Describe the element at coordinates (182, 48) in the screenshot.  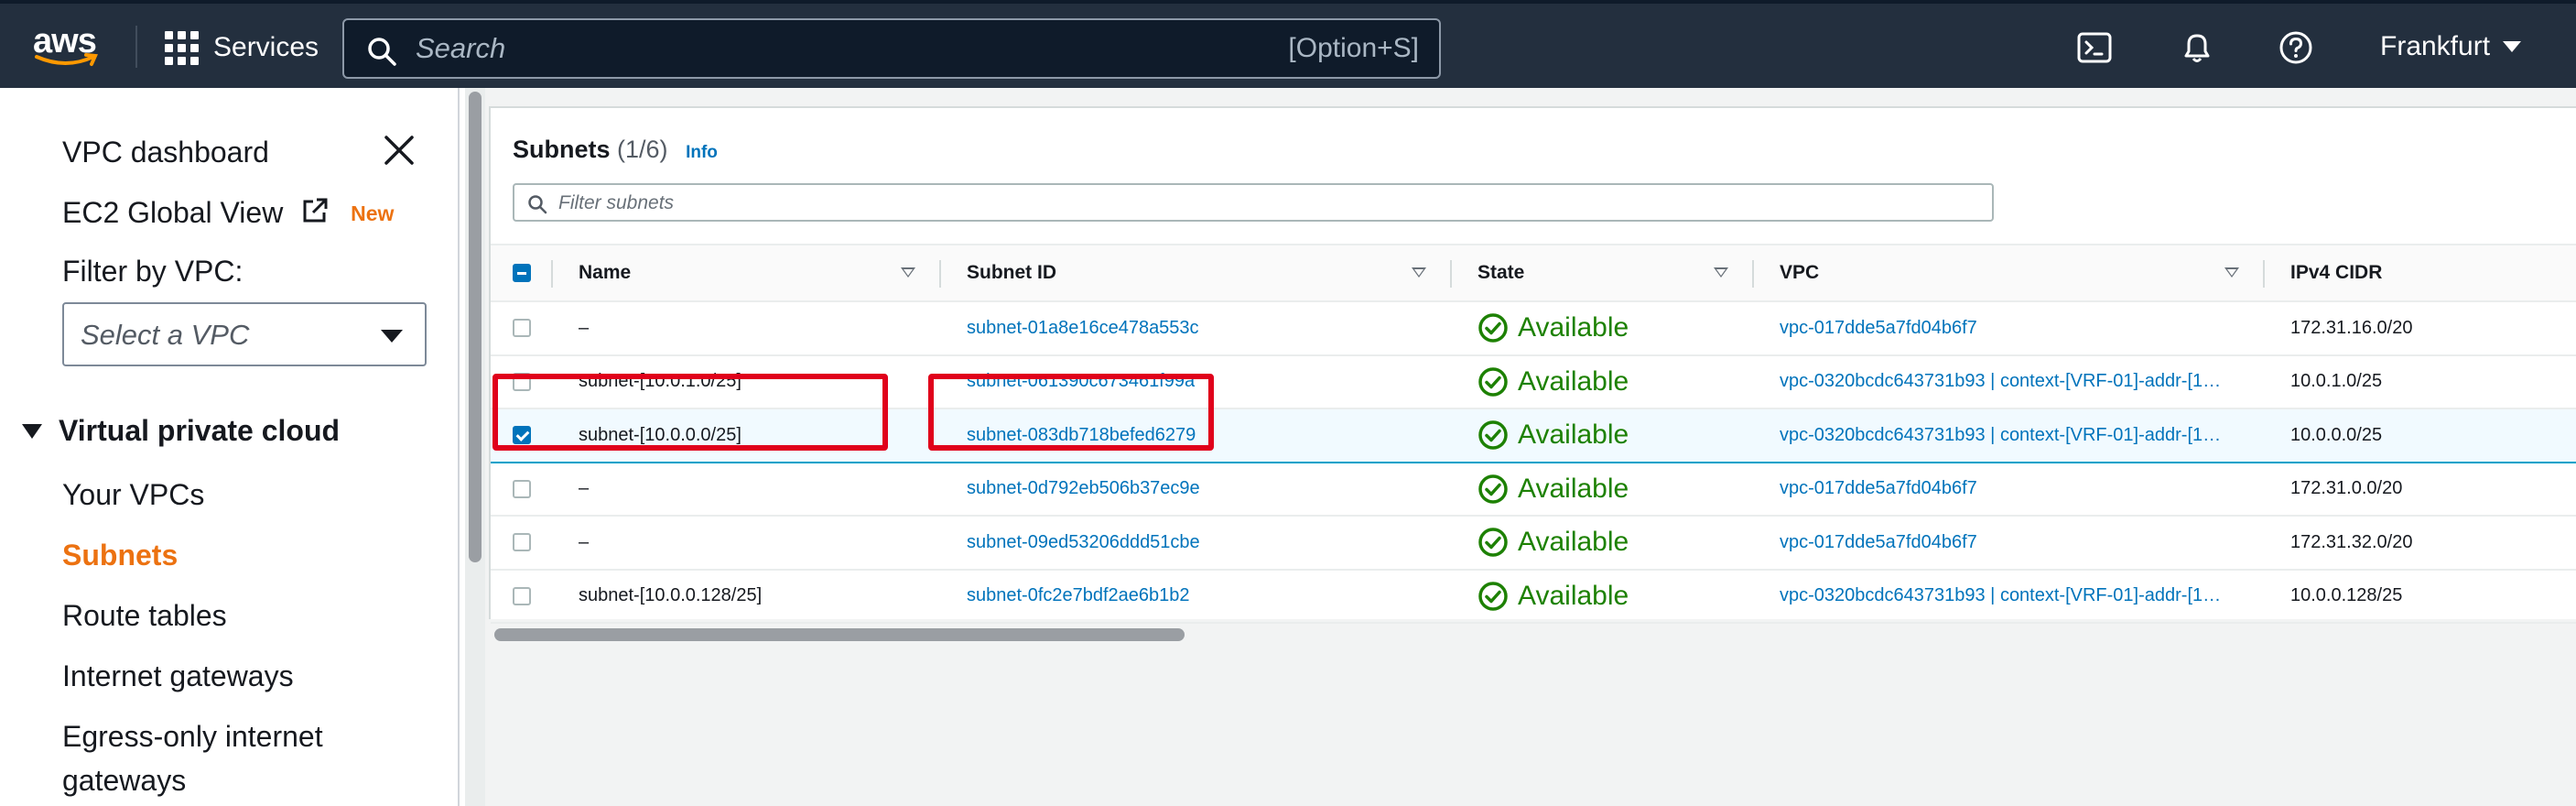
I see `grid-icon` at that location.